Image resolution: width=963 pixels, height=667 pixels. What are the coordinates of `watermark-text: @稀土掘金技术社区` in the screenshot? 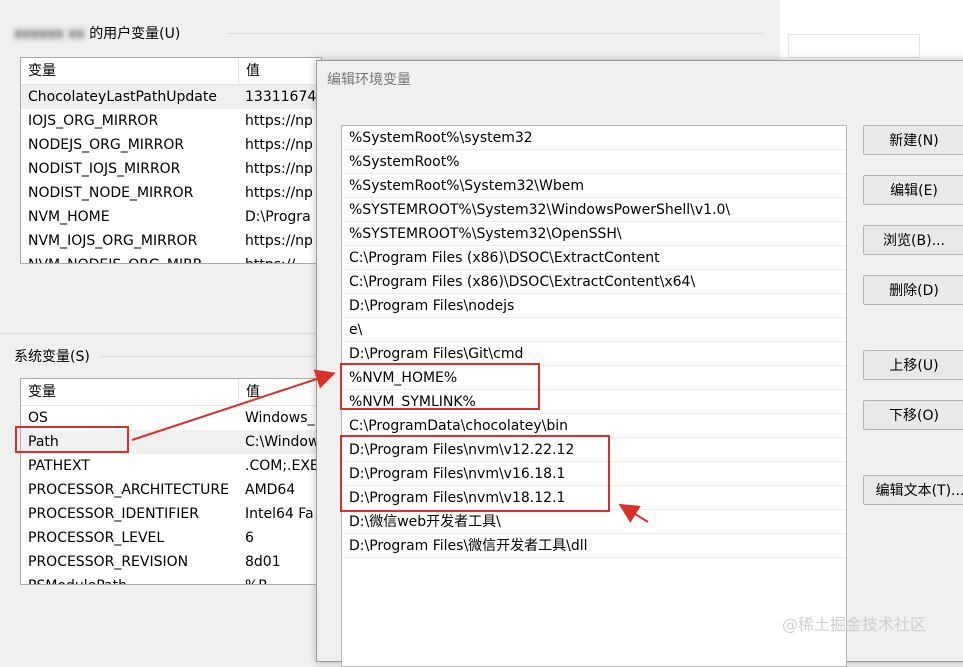 It's located at (854, 624).